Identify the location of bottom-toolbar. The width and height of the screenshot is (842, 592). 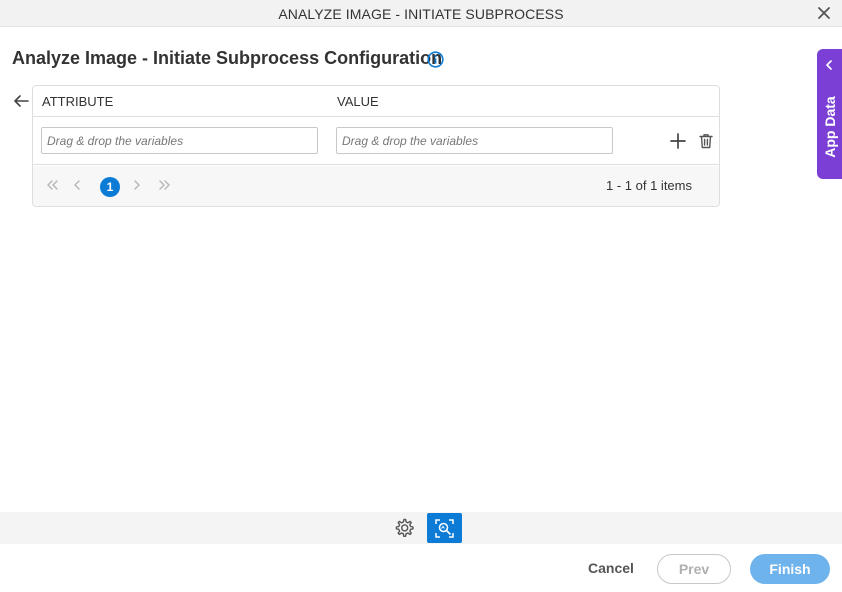
(421, 528).